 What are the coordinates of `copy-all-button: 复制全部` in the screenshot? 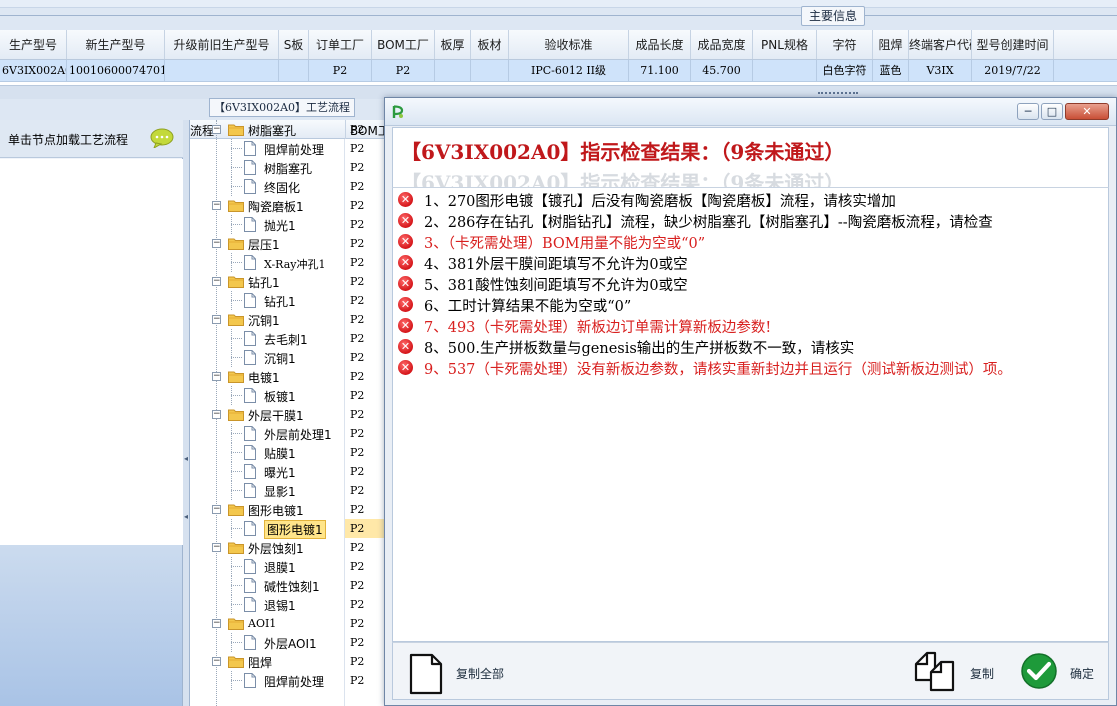 It's located at (480, 673).